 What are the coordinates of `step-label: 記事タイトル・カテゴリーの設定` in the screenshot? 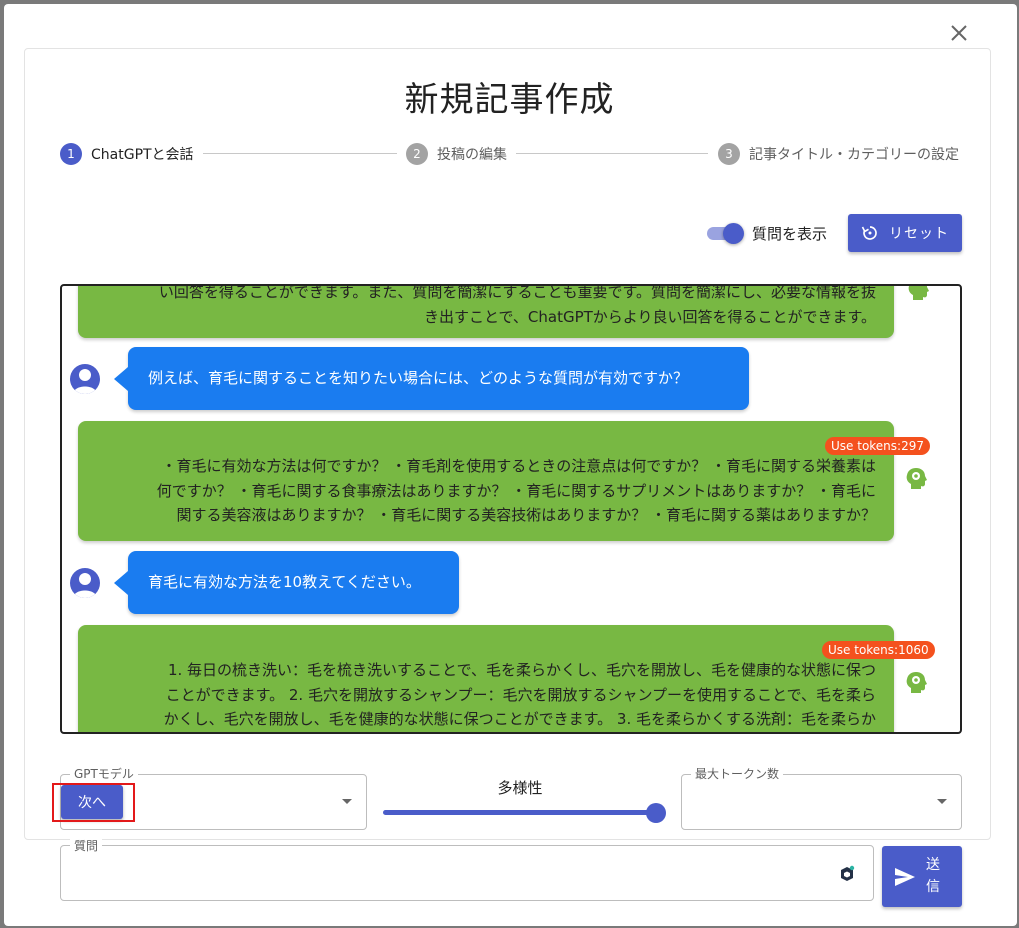 It's located at (854, 155).